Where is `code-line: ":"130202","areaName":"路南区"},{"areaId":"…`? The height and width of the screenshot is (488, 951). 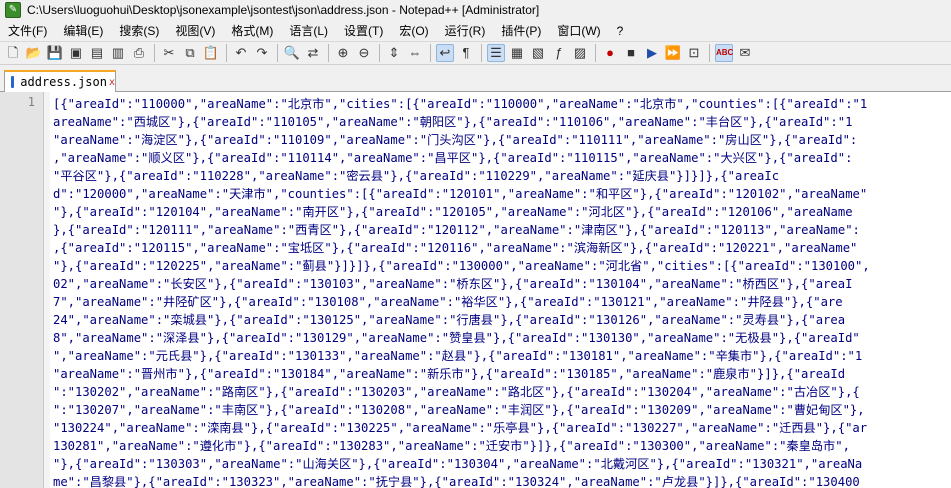
code-line: ":"130202","areaName":"路南区"},{"areaId":"… is located at coordinates (456, 392).